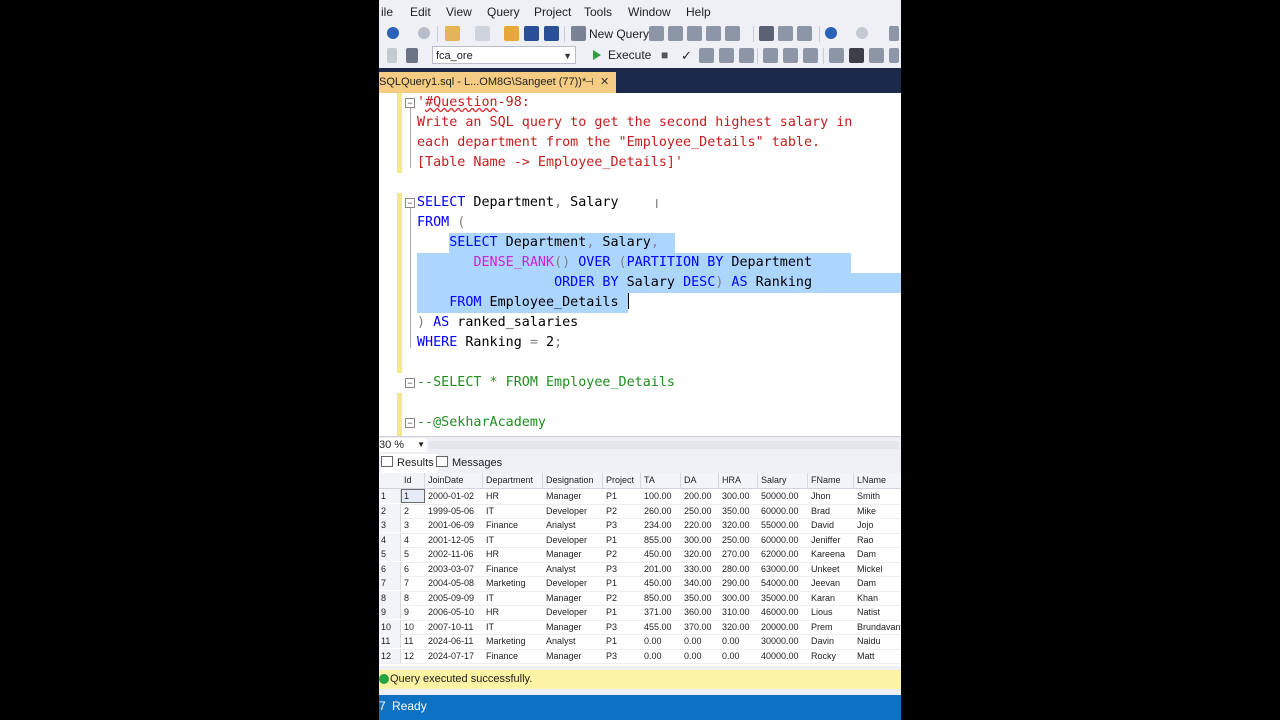 The width and height of the screenshot is (1280, 720). What do you see at coordinates (455, 583) in the screenshot?
I see `table-cell: 2004-05-08` at bounding box center [455, 583].